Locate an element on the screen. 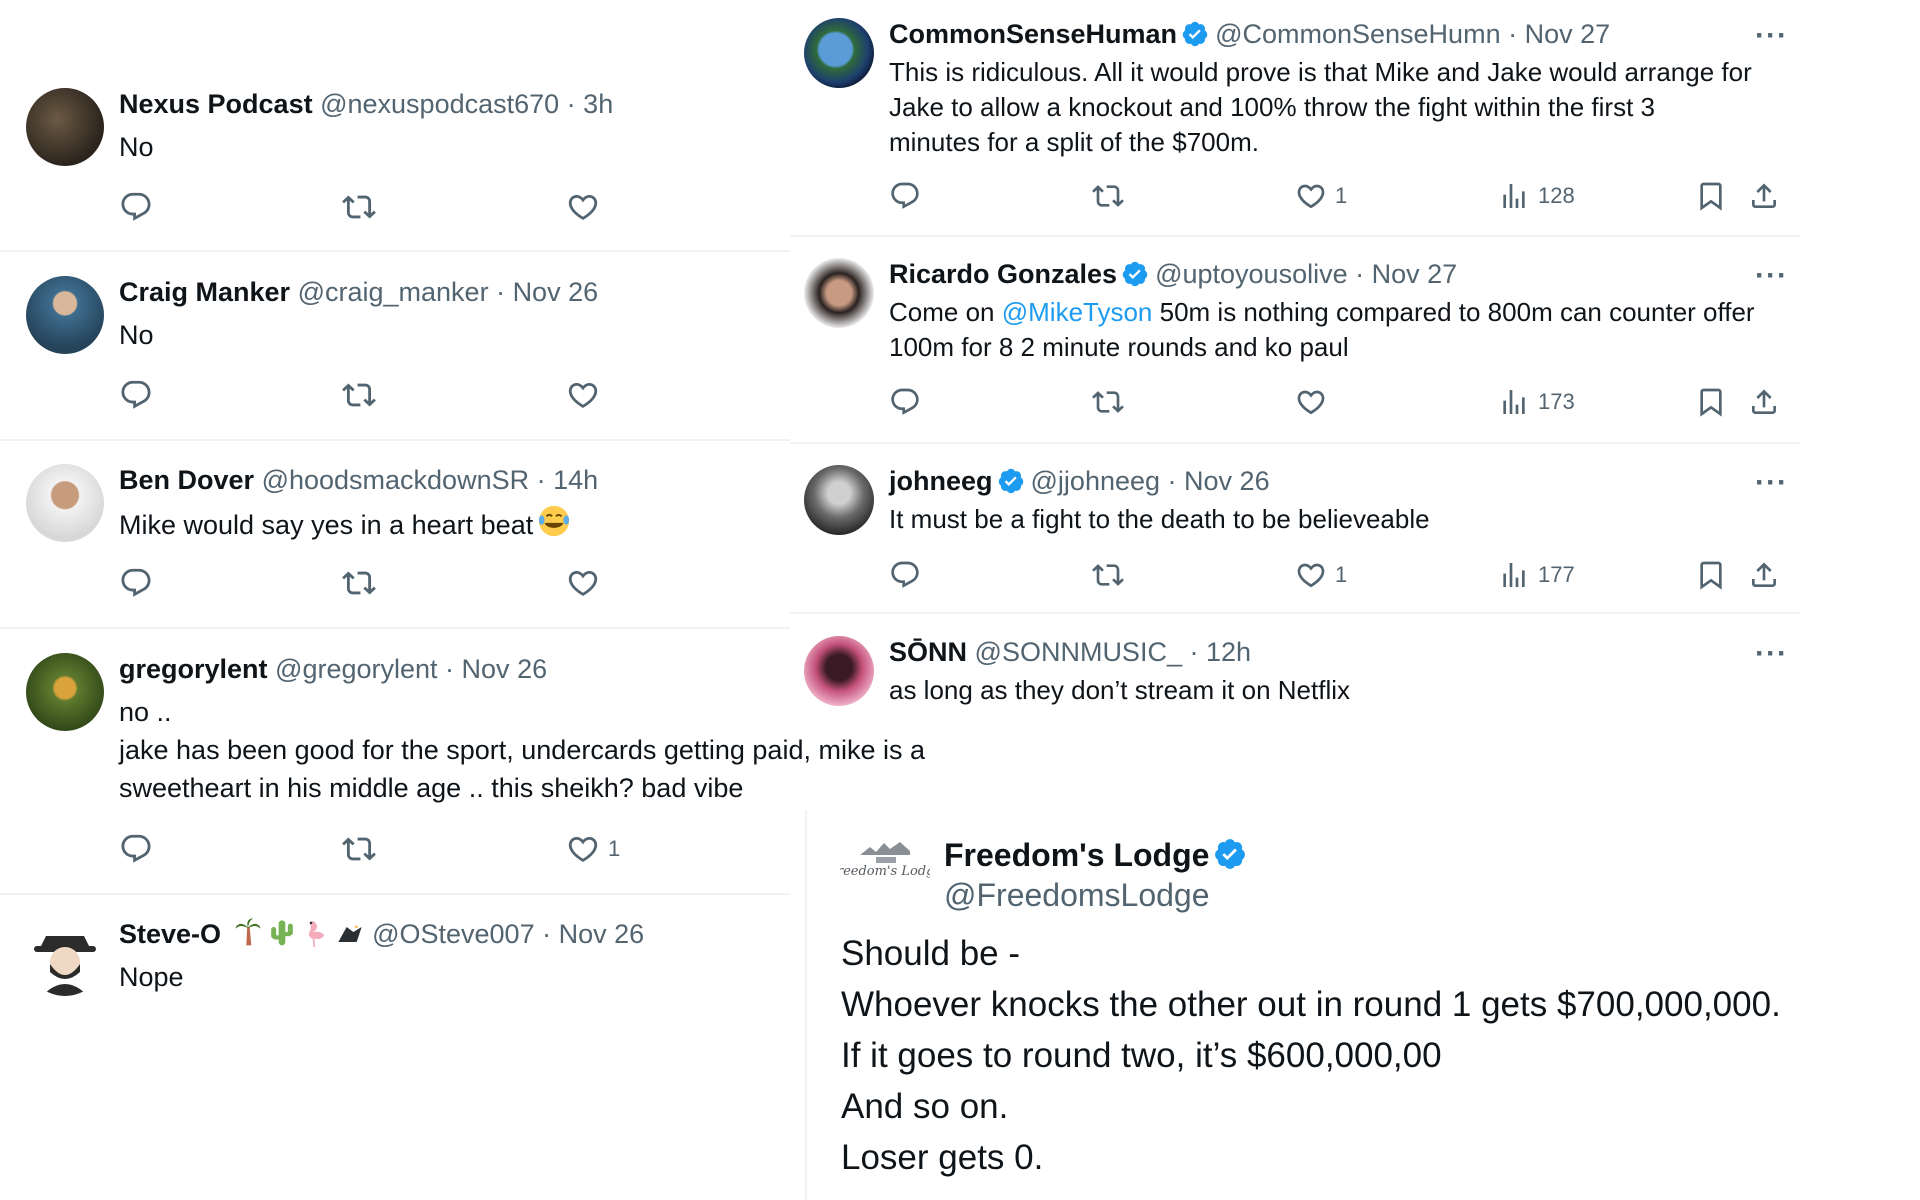  heart-icon is located at coordinates (1311, 402).